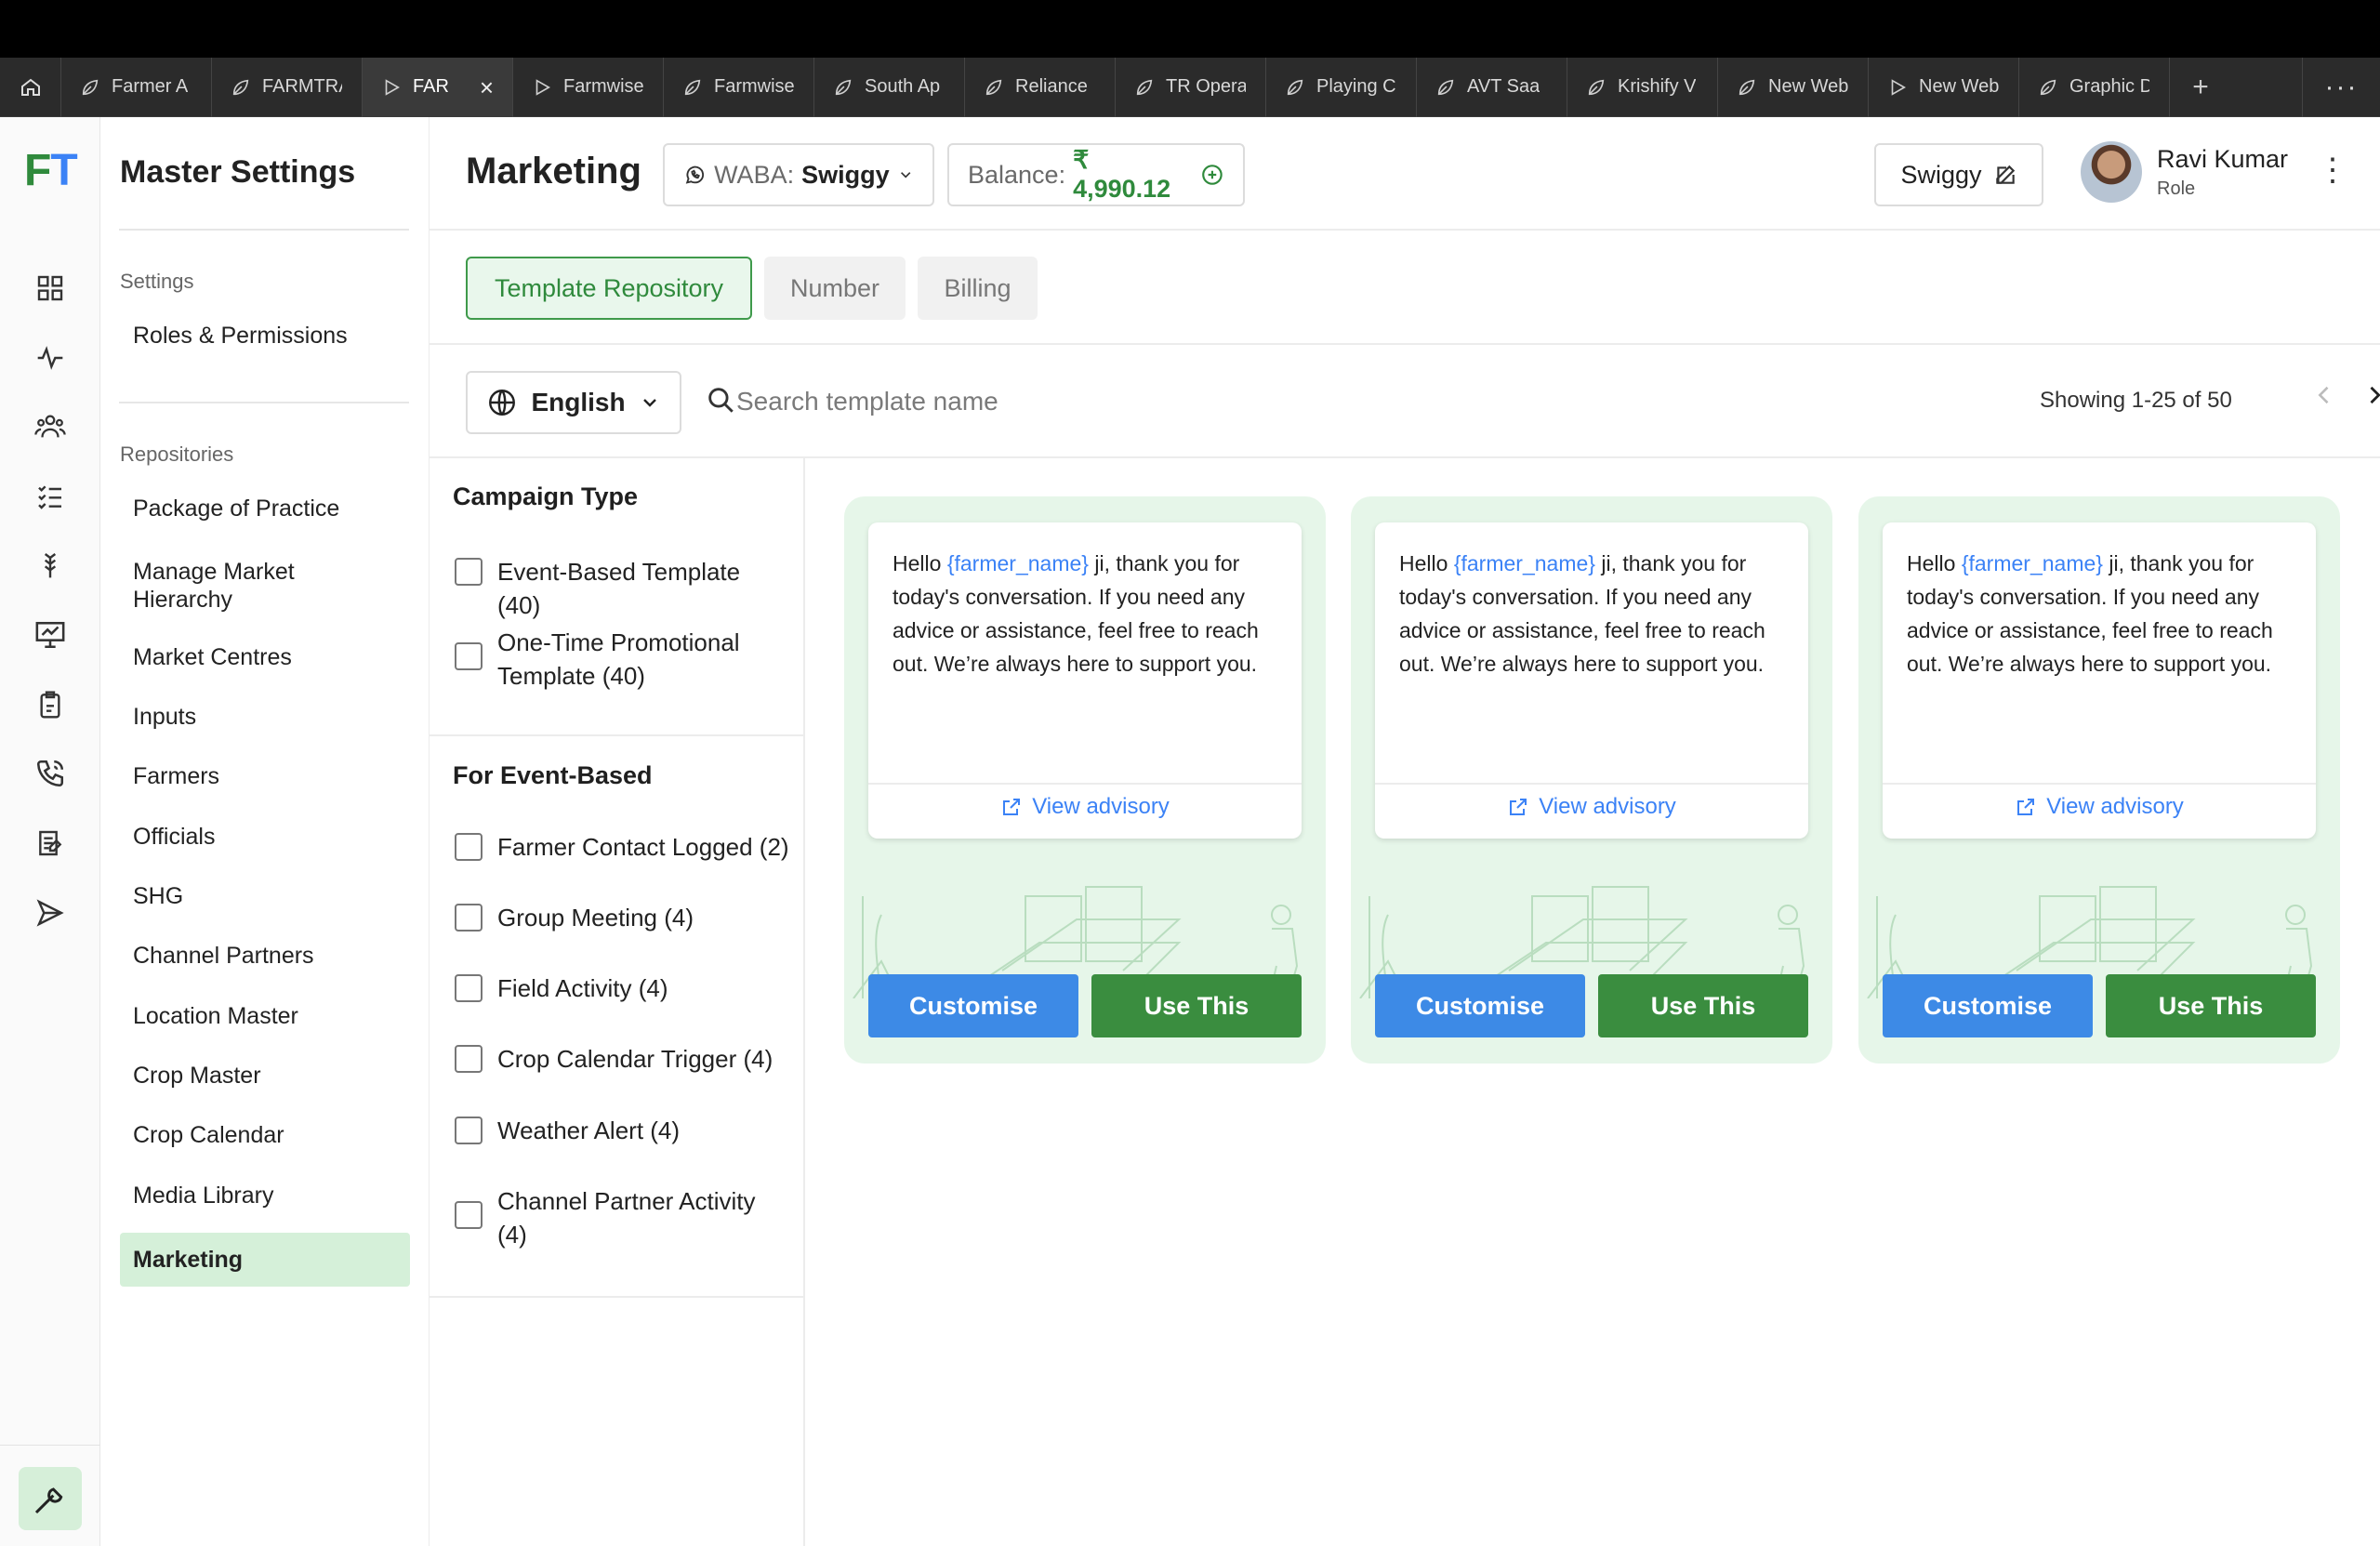  Describe the element at coordinates (265, 1076) in the screenshot. I see `sidebar-item-crop-master: Crop Master` at that location.